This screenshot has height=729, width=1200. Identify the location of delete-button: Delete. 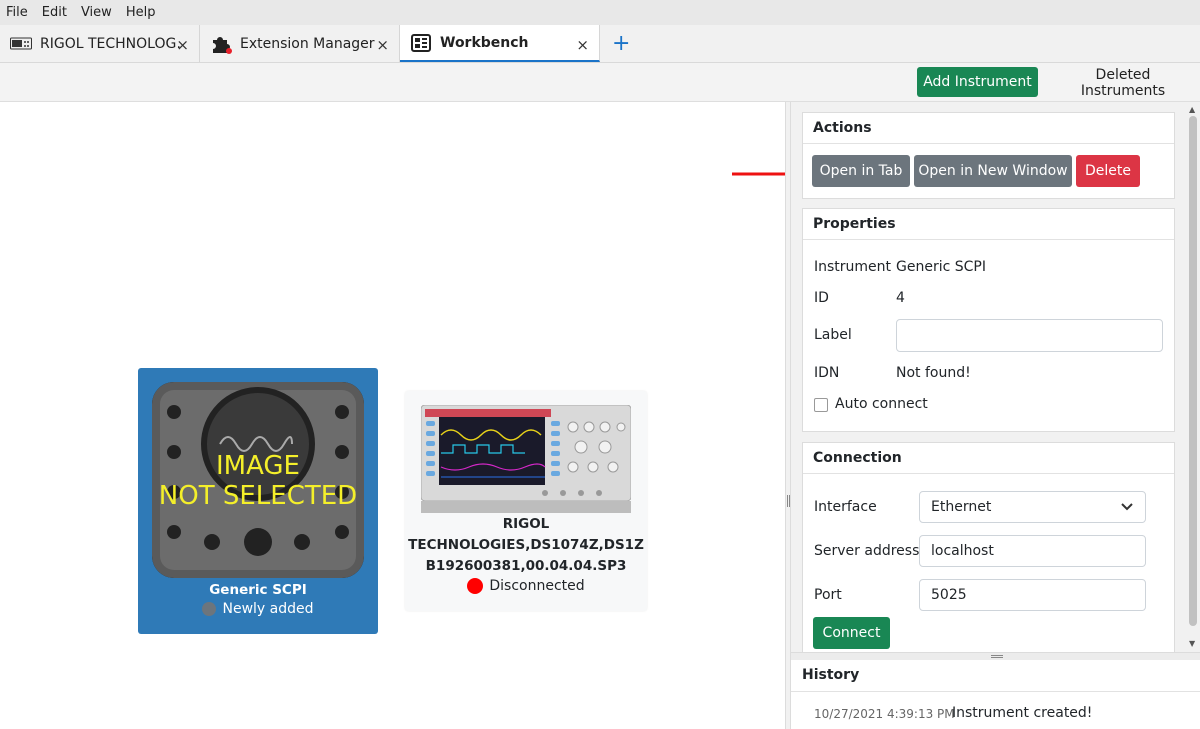
(1108, 171).